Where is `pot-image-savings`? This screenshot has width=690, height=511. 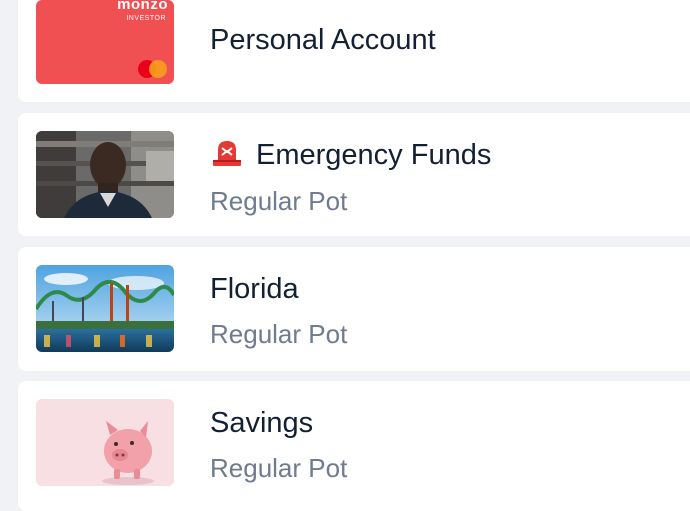 pot-image-savings is located at coordinates (105, 442).